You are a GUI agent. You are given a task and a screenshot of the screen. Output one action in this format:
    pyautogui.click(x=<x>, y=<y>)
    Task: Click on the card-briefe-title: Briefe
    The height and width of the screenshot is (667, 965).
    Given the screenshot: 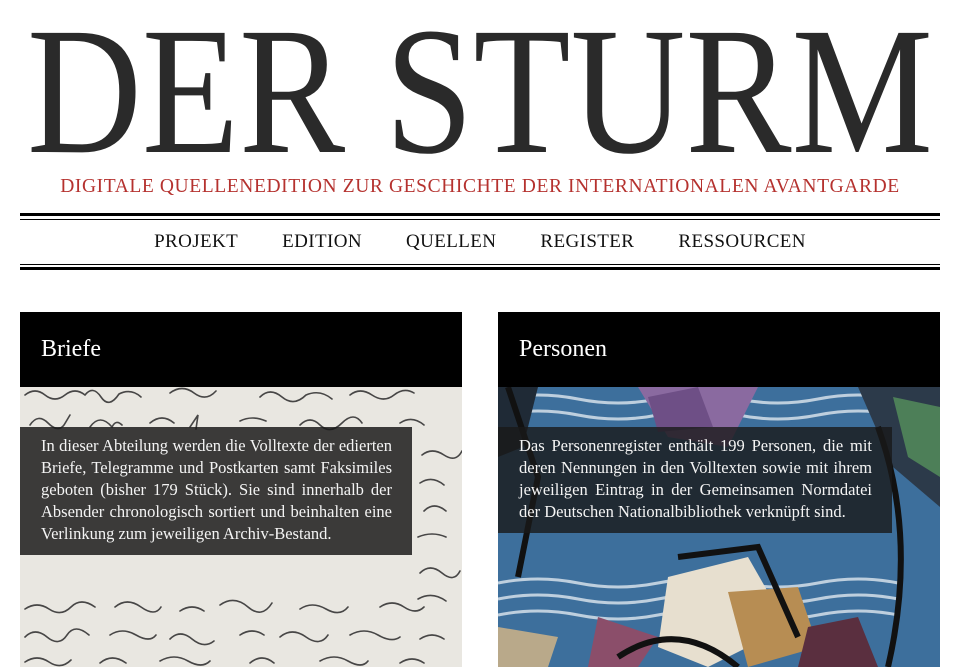 What is the action you would take?
    pyautogui.click(x=241, y=349)
    